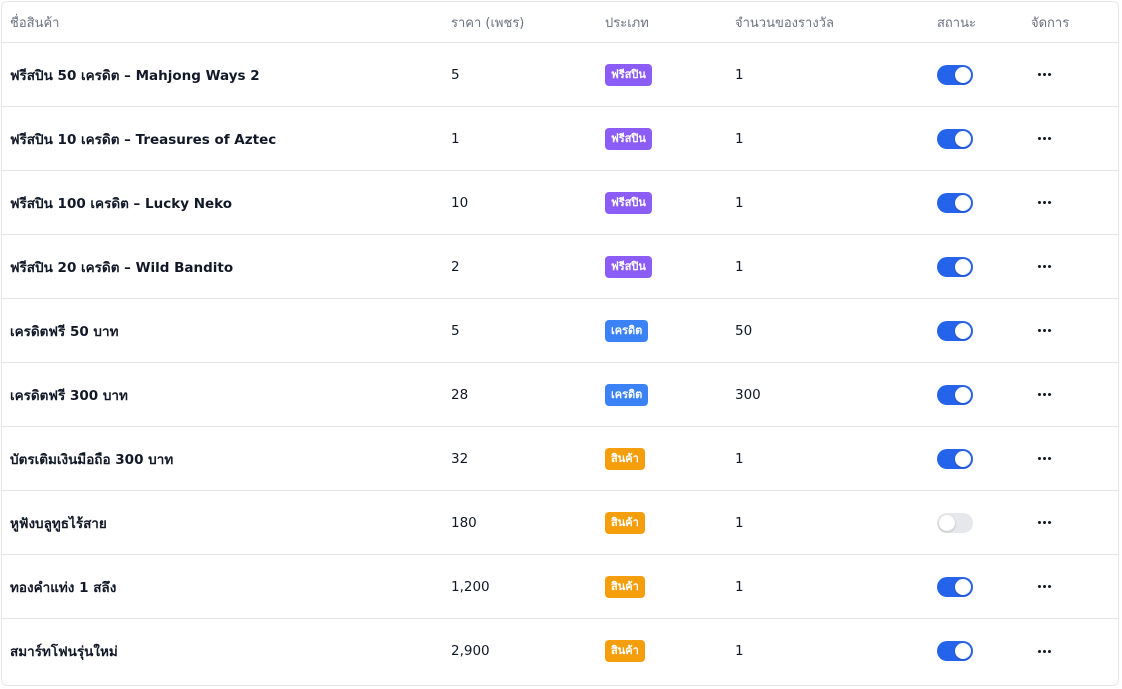 The width and height of the screenshot is (1122, 689). What do you see at coordinates (560, 395) in the screenshot?
I see `table-row: เครดิตฟรี 300 บาท 28 เครดิต 300` at bounding box center [560, 395].